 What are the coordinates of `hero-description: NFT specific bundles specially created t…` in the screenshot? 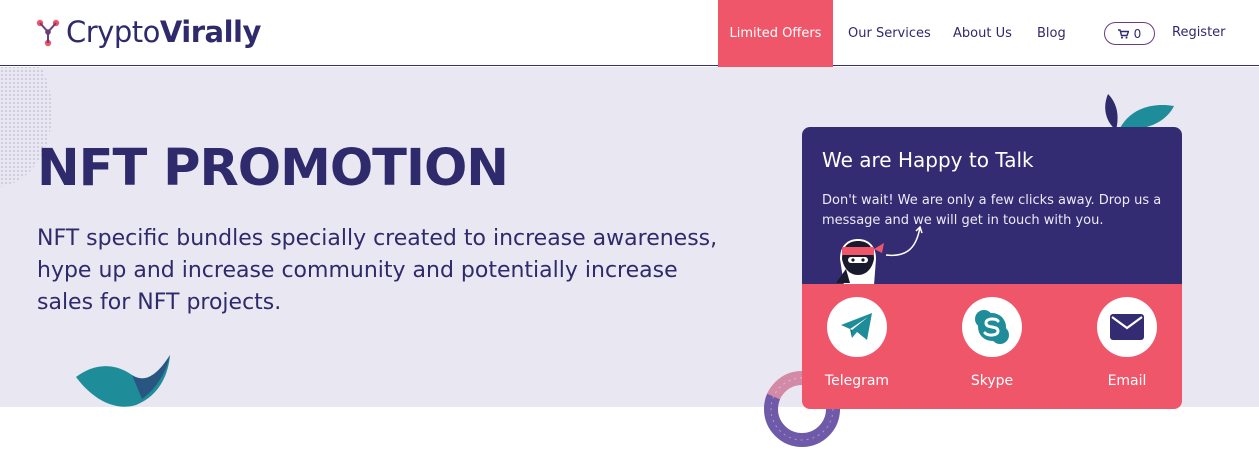 It's located at (377, 270).